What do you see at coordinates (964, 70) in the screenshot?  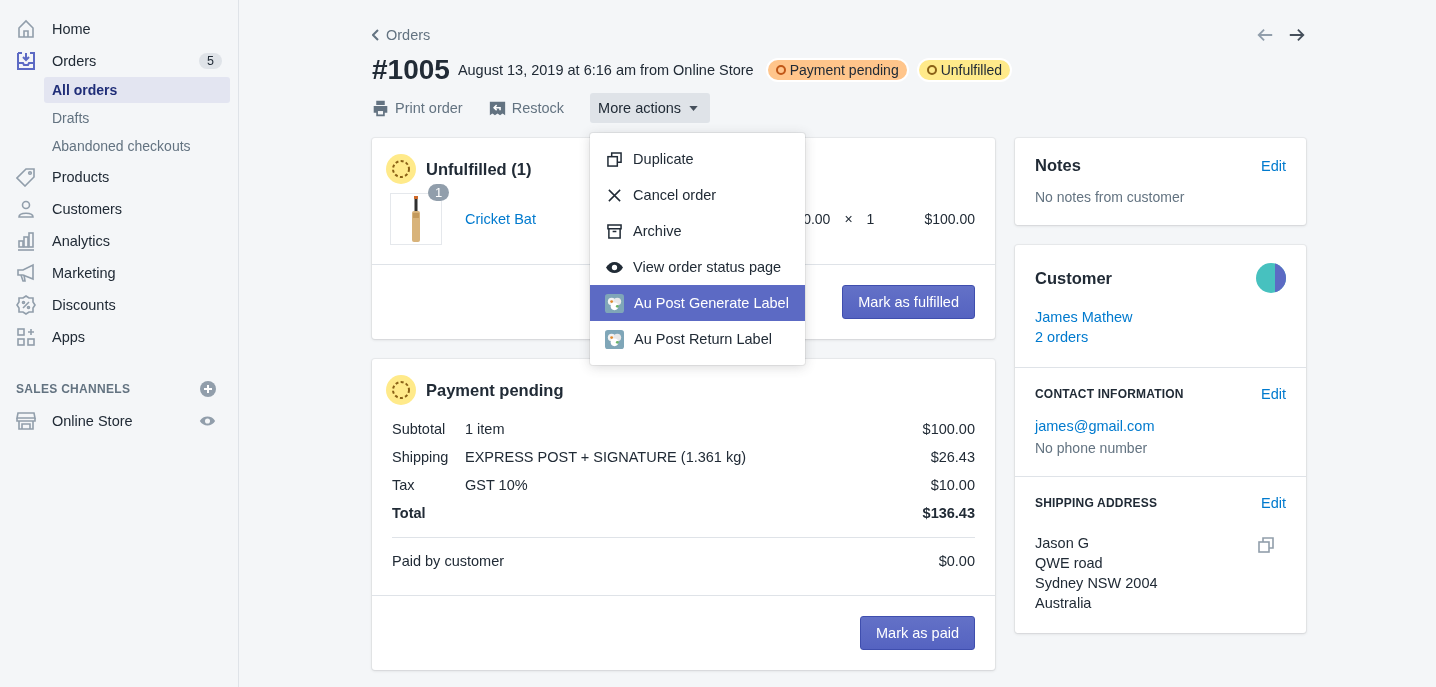 I see `status-badge: Unfulfilled` at bounding box center [964, 70].